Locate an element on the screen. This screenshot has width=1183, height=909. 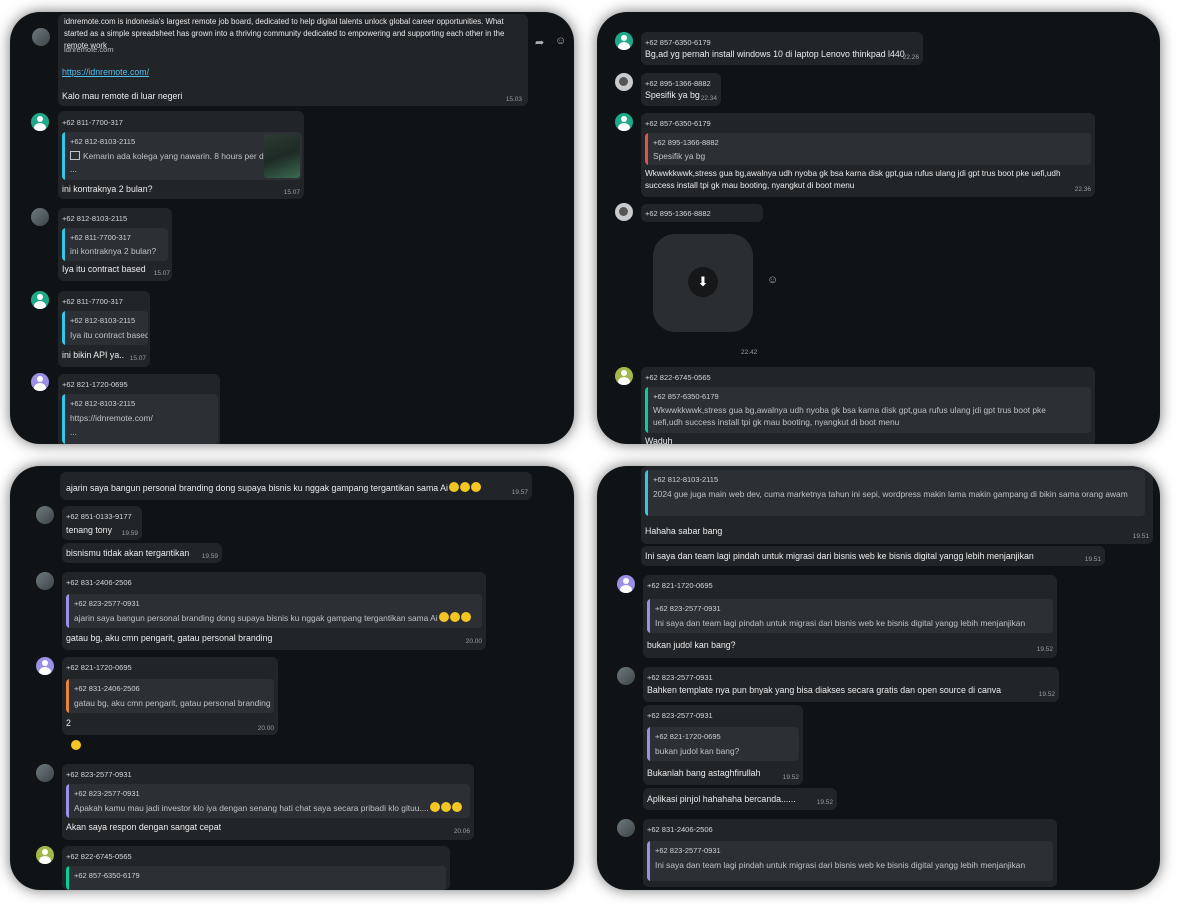
quoted-message: +62 895-1366-8882 Spesifik ya bg is located at coordinates (868, 149).